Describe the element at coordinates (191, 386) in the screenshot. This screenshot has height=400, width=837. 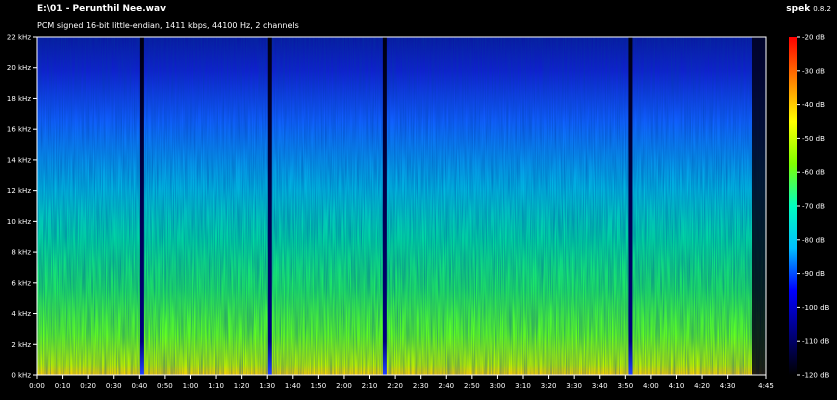
I see `x-tick-label: 1:00` at that location.